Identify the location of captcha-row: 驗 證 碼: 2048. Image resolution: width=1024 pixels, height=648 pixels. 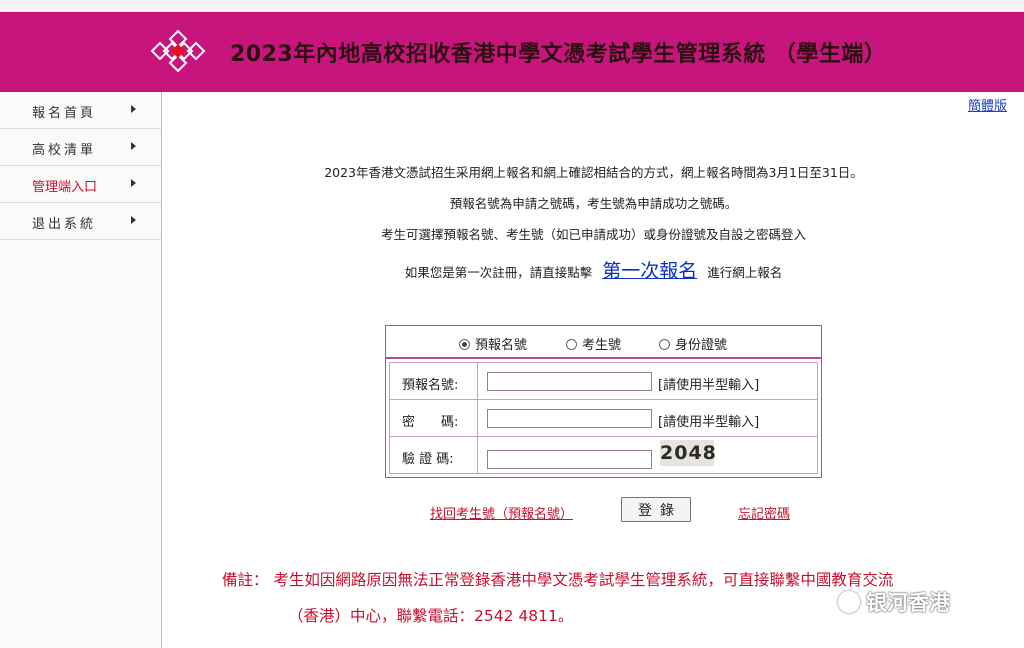
(603, 455).